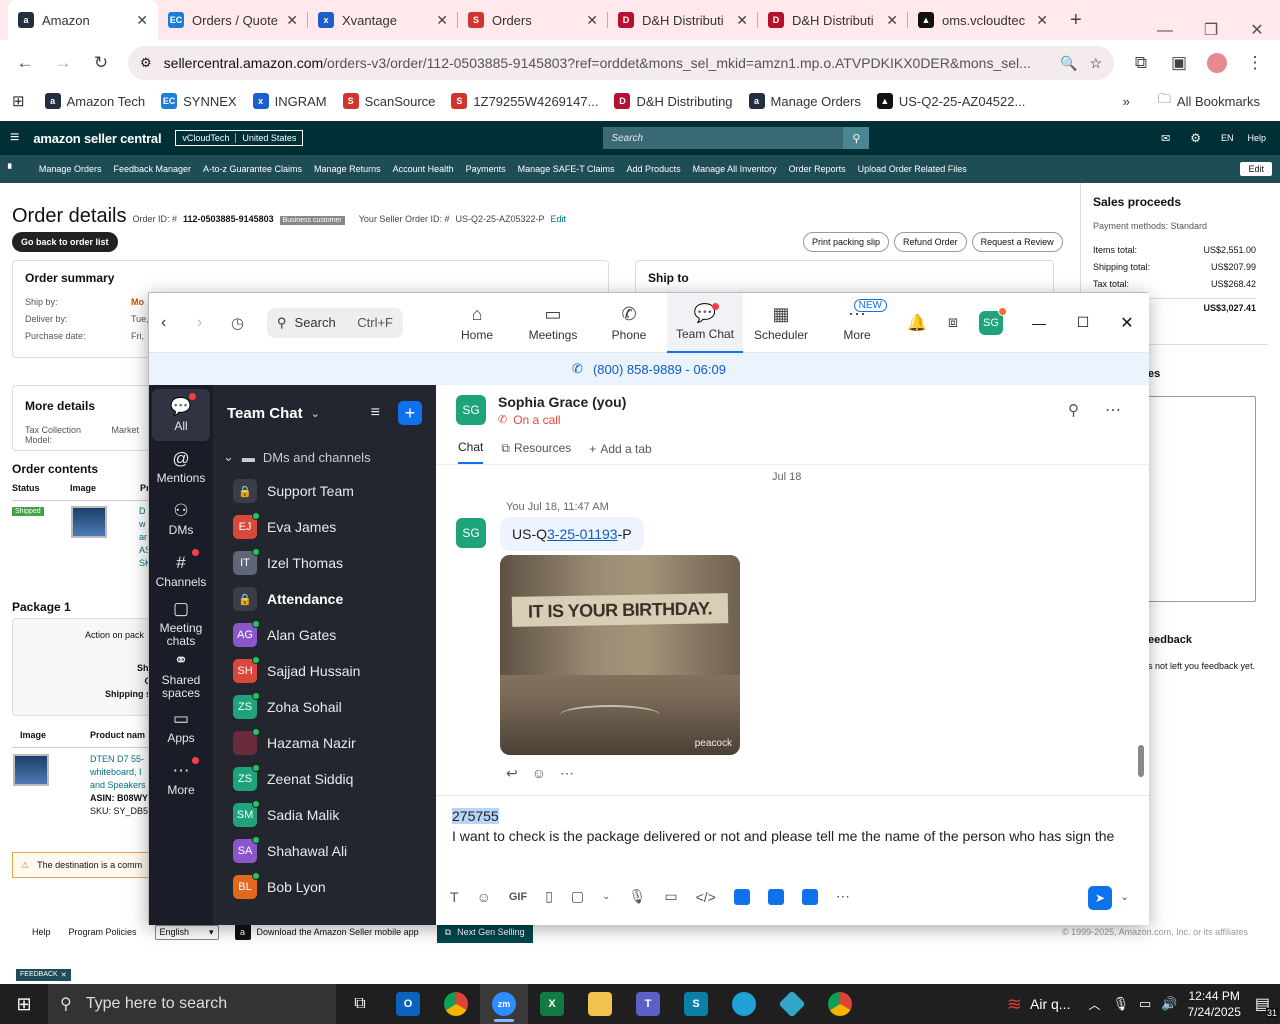  I want to click on team-chat-title: Team Chat, so click(265, 413).